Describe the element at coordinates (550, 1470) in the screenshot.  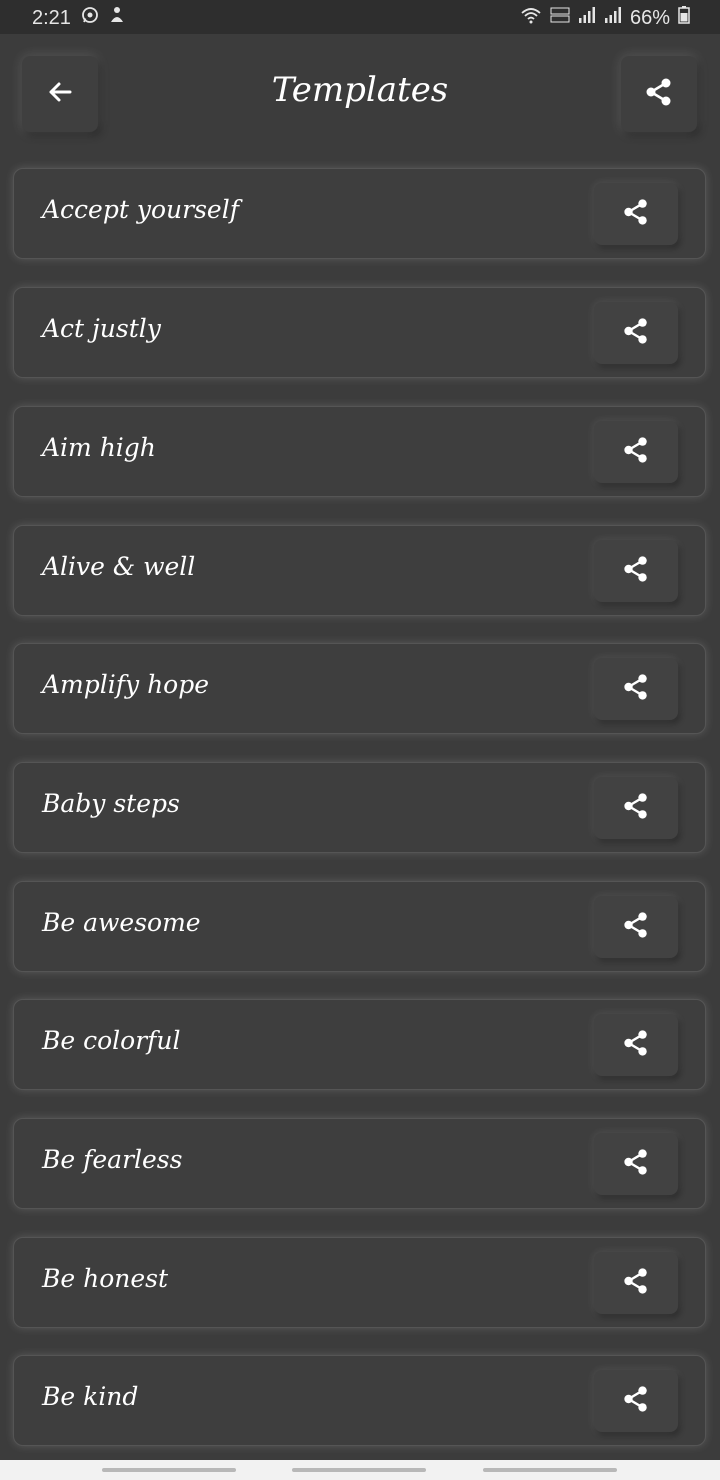
I see `nav-back-button` at that location.